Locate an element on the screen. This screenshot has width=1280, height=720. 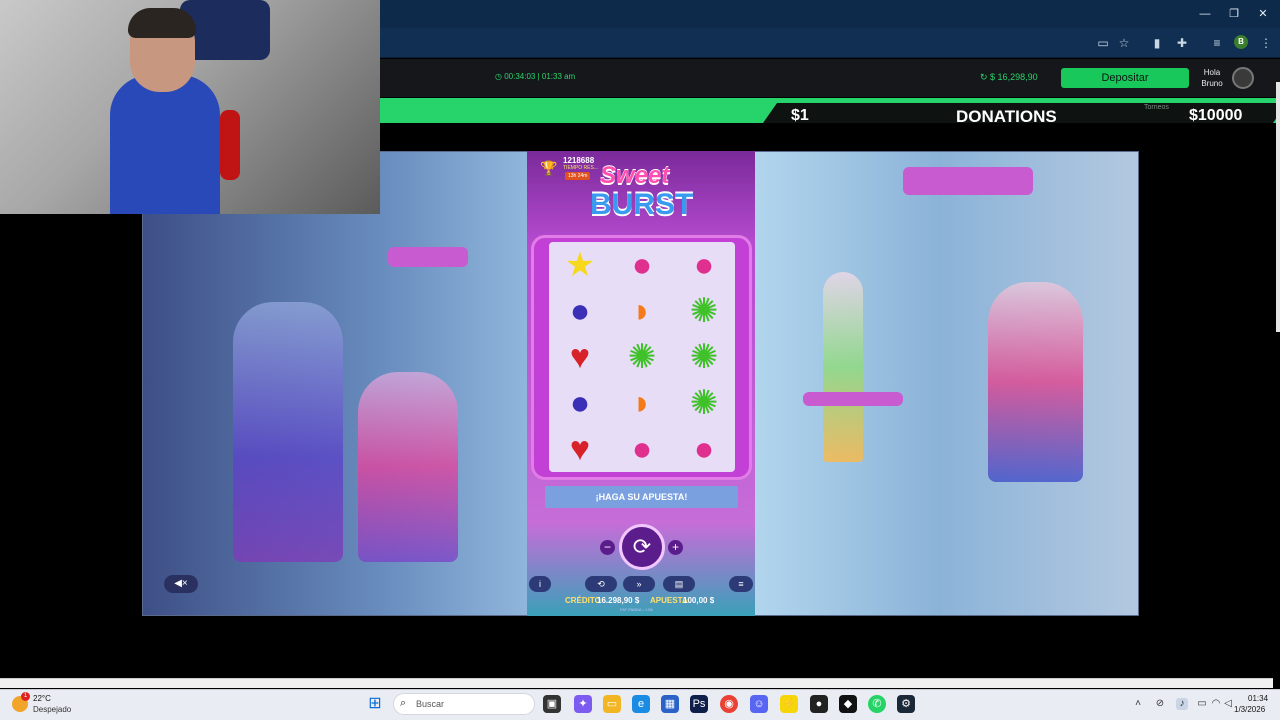
username-text: Bruno is located at coordinates (1212, 83).